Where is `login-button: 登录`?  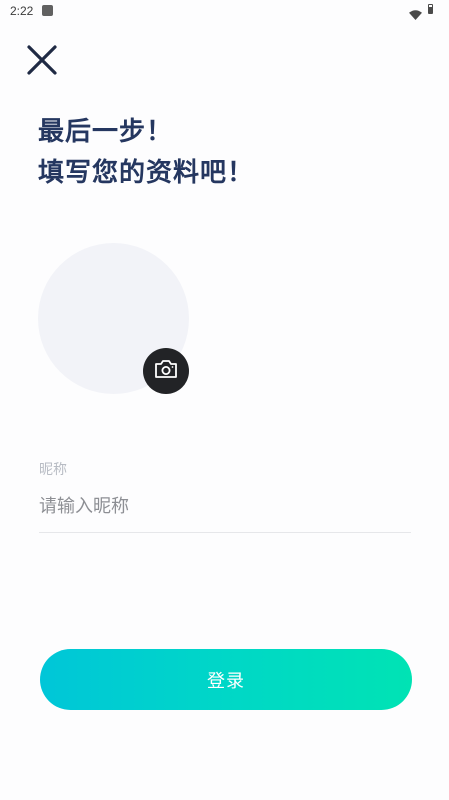 login-button: 登录 is located at coordinates (226, 679).